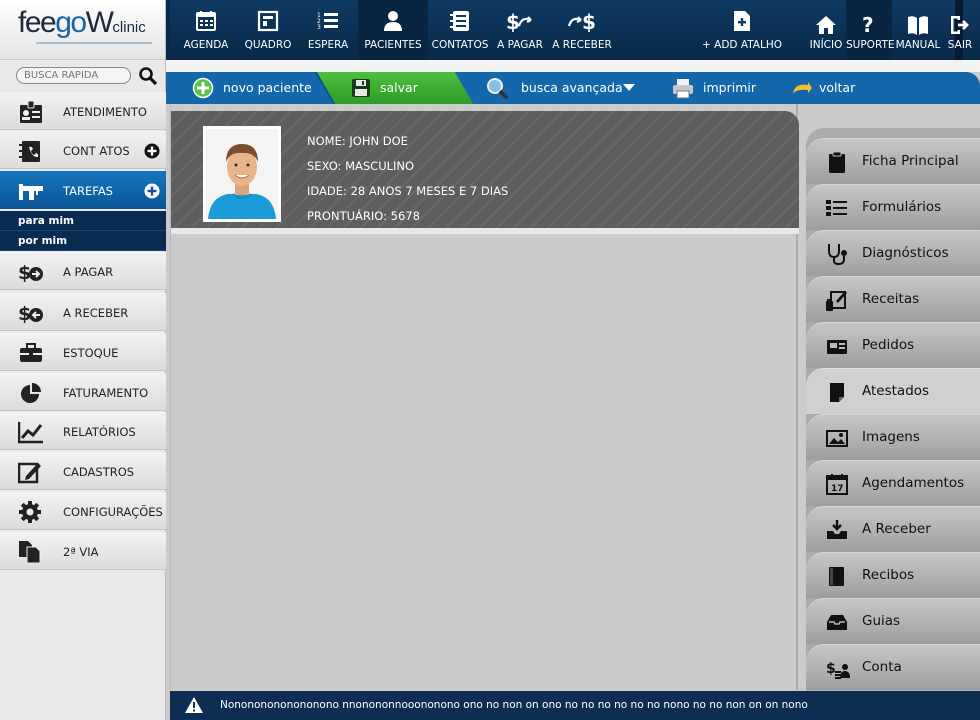 The width and height of the screenshot is (980, 720). What do you see at coordinates (99, 472) in the screenshot?
I see `sidebar-item-label: CADASTROS` at bounding box center [99, 472].